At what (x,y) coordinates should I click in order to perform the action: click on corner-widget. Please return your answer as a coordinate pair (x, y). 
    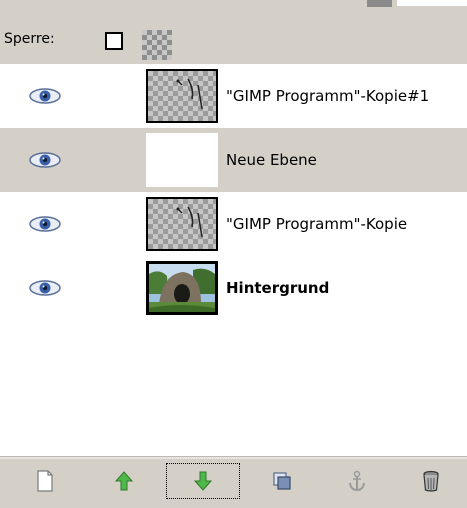
    Looking at the image, I should click on (379, 3).